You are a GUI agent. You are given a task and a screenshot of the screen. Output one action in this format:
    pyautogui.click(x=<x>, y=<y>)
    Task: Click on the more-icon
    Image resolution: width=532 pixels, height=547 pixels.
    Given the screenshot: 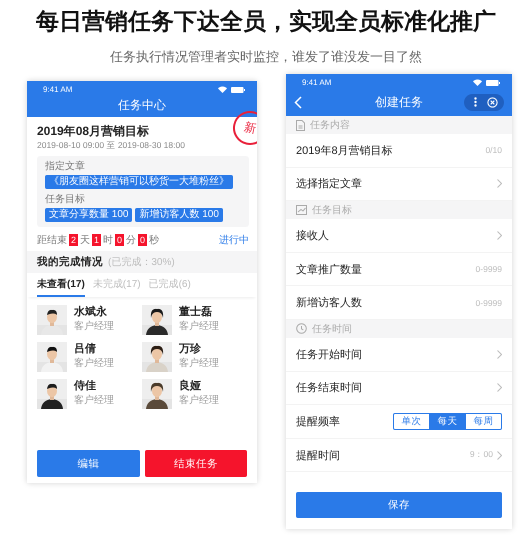 What is the action you would take?
    pyautogui.click(x=475, y=102)
    